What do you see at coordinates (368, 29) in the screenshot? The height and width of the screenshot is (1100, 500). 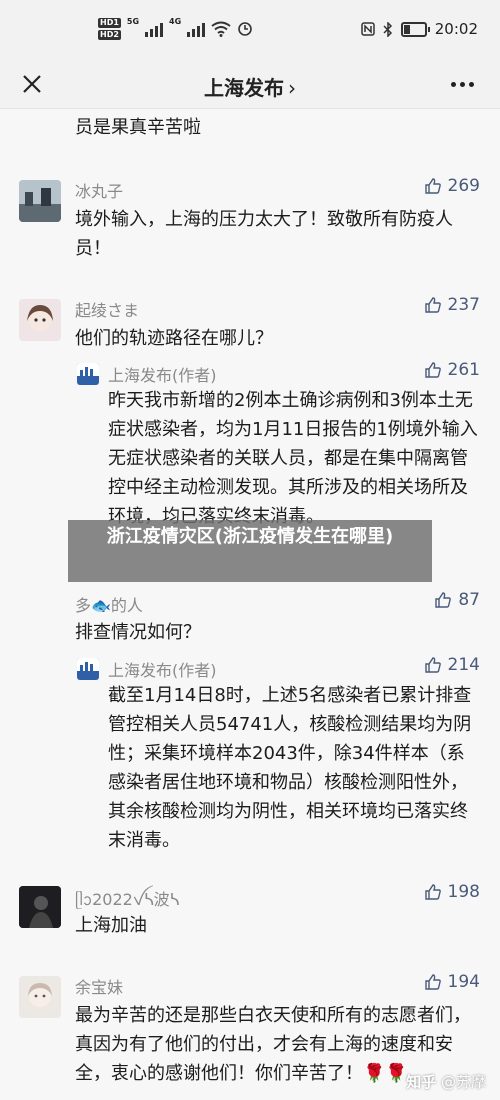 I see `nfc-icon` at bounding box center [368, 29].